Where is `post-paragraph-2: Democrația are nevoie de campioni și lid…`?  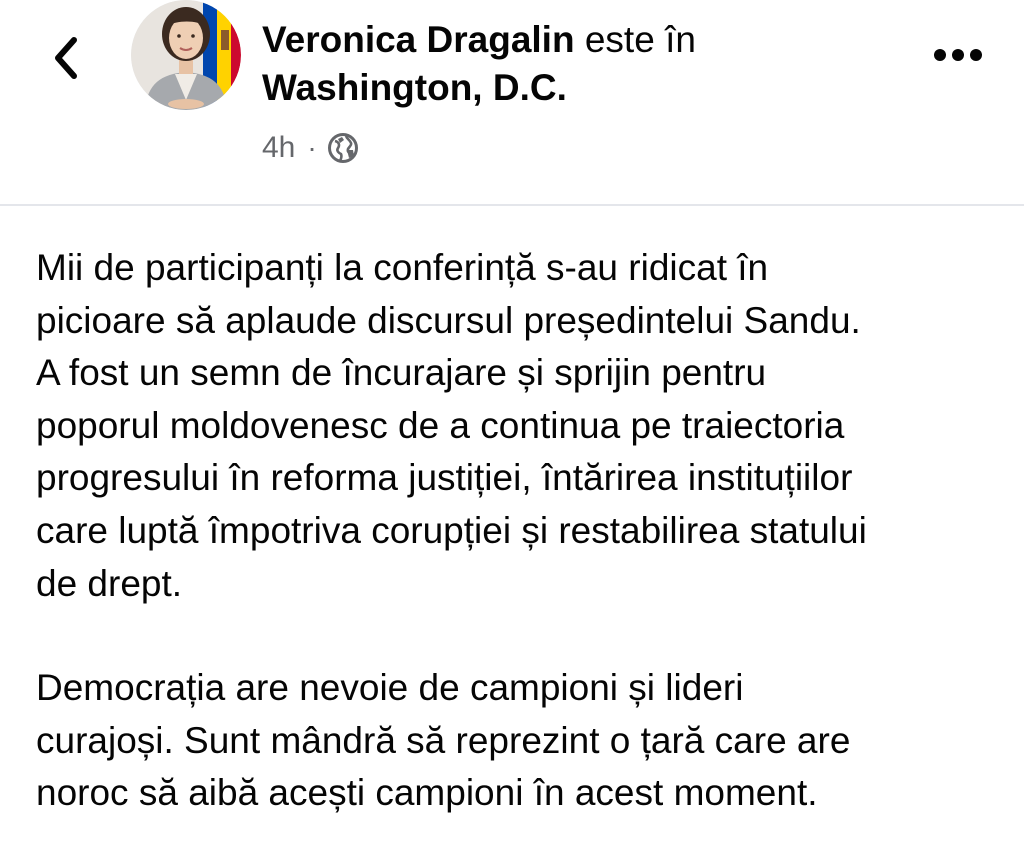 post-paragraph-2: Democrația are nevoie de campioni și lid… is located at coordinates (443, 740).